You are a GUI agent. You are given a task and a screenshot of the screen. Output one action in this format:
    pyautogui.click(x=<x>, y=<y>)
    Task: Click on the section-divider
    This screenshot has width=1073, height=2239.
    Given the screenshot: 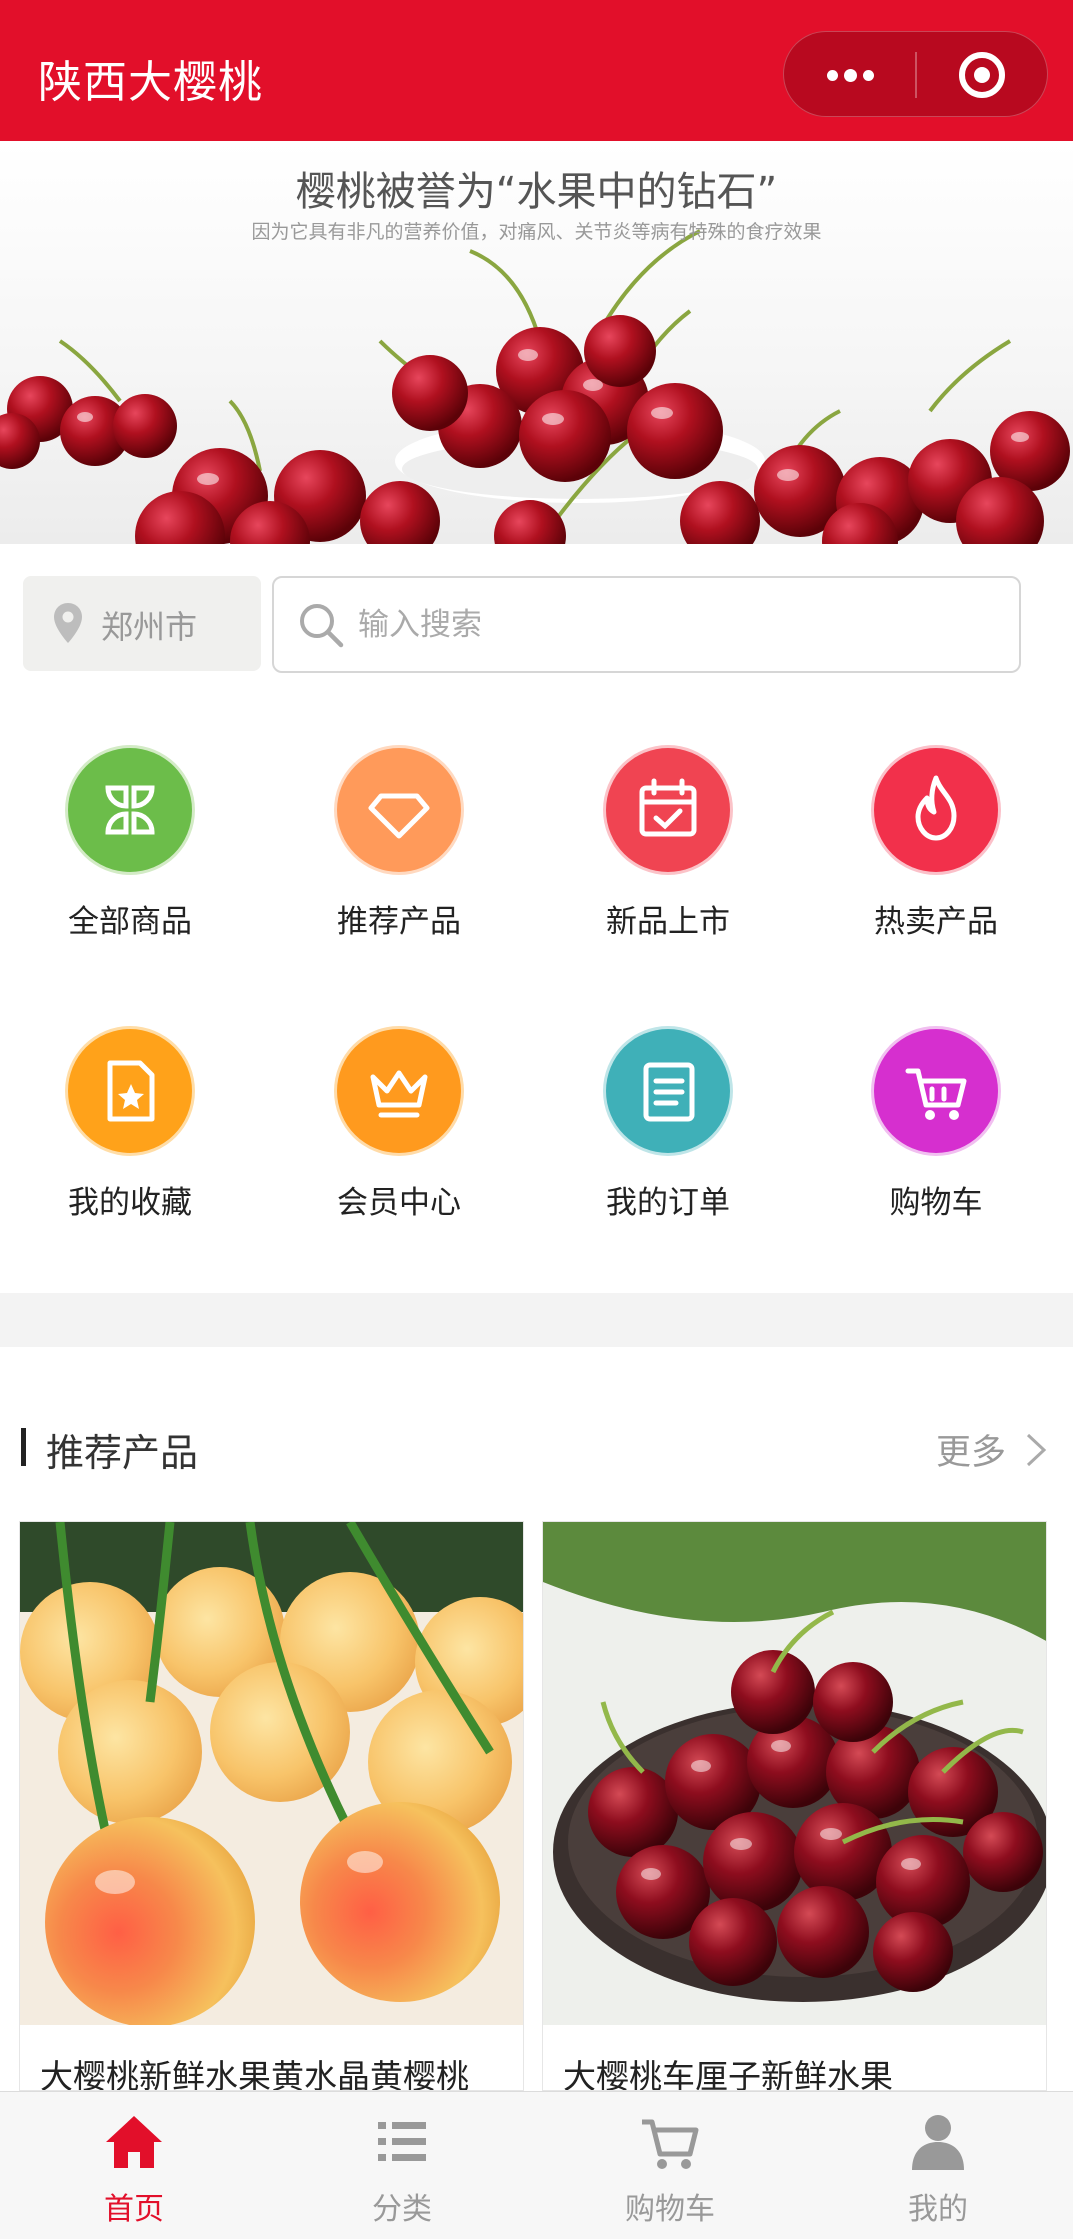 What is the action you would take?
    pyautogui.click(x=536, y=1320)
    